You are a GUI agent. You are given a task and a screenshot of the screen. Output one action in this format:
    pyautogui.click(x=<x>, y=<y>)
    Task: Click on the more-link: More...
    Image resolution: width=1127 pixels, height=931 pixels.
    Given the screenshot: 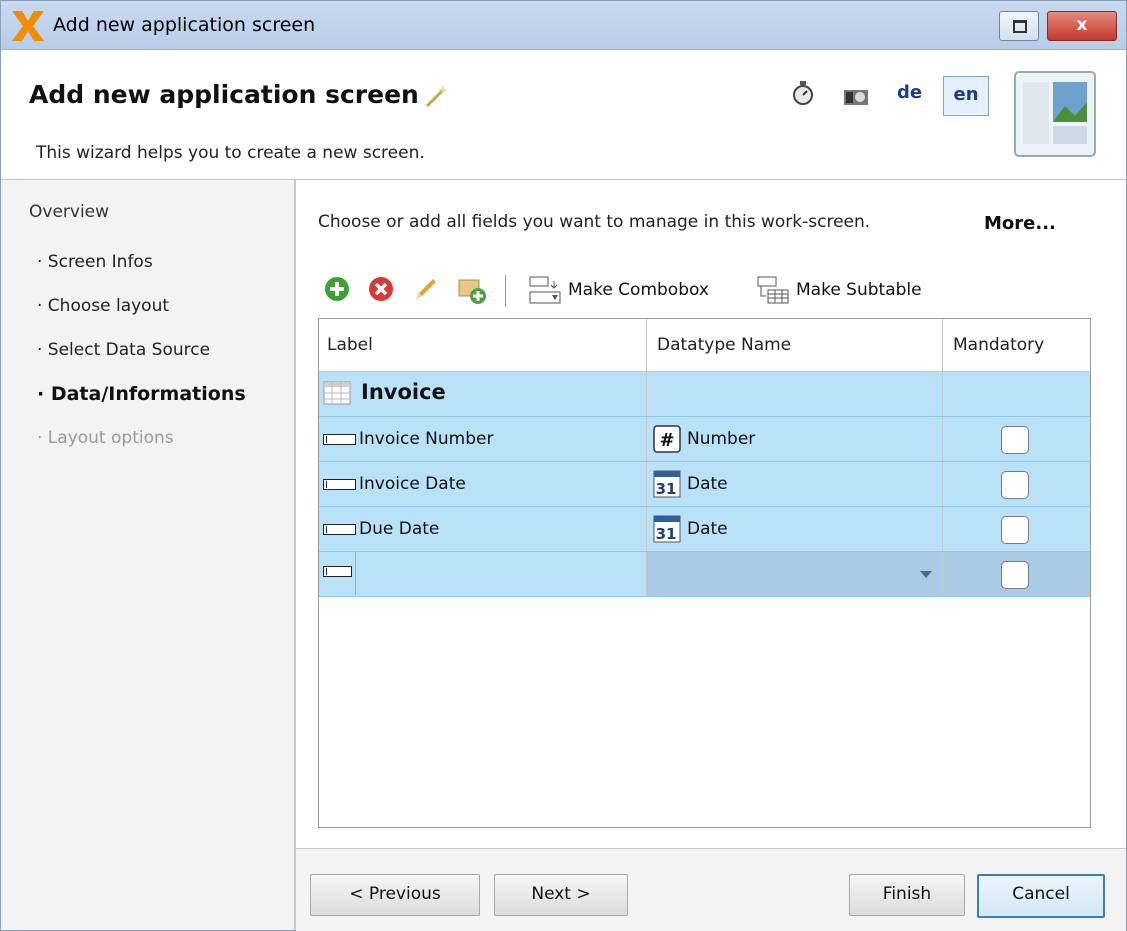 What is the action you would take?
    pyautogui.click(x=1020, y=223)
    